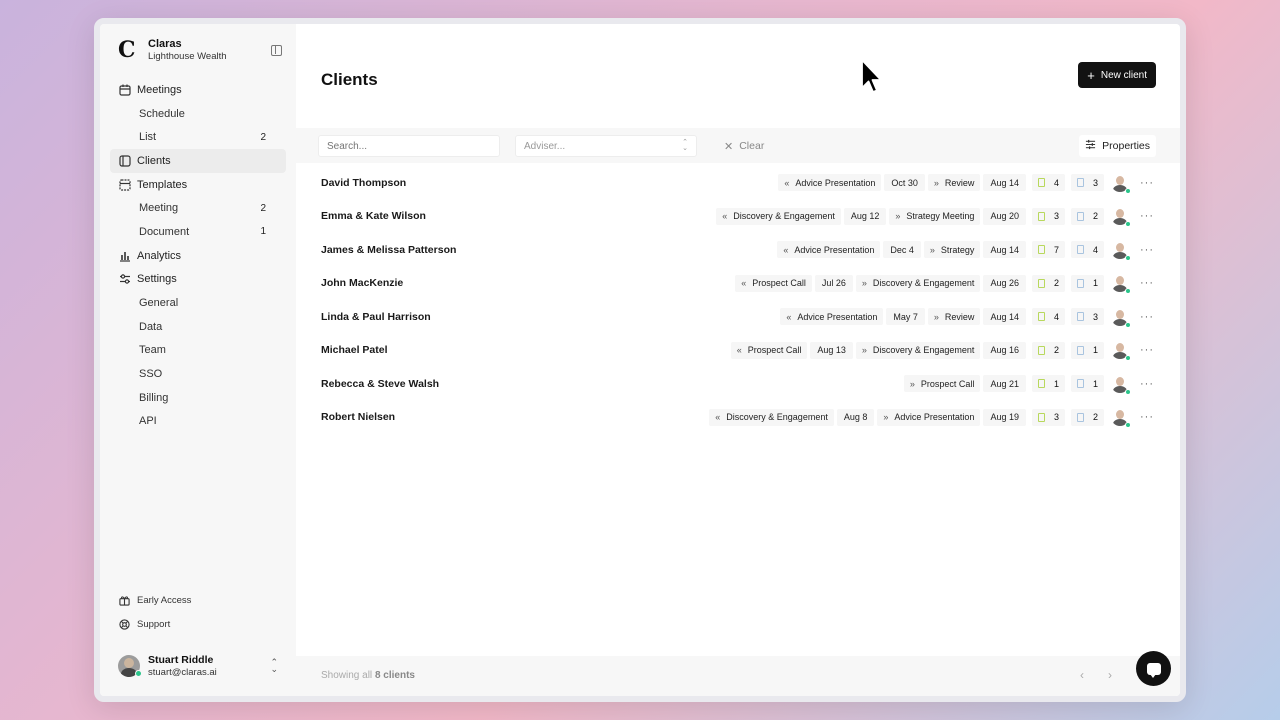  What do you see at coordinates (409, 146) in the screenshot?
I see `search-input` at bounding box center [409, 146].